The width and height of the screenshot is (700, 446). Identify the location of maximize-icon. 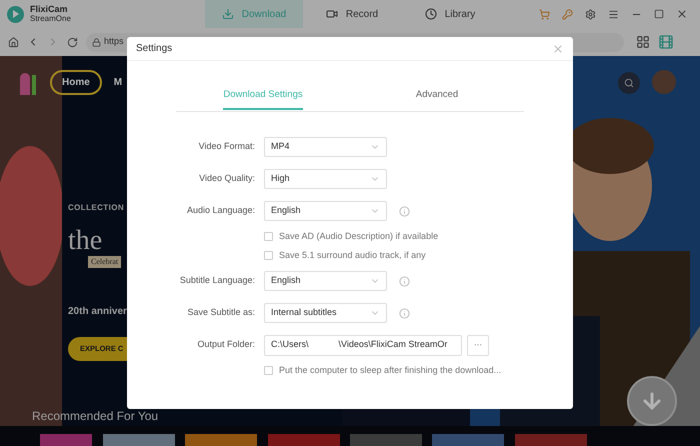
(659, 14).